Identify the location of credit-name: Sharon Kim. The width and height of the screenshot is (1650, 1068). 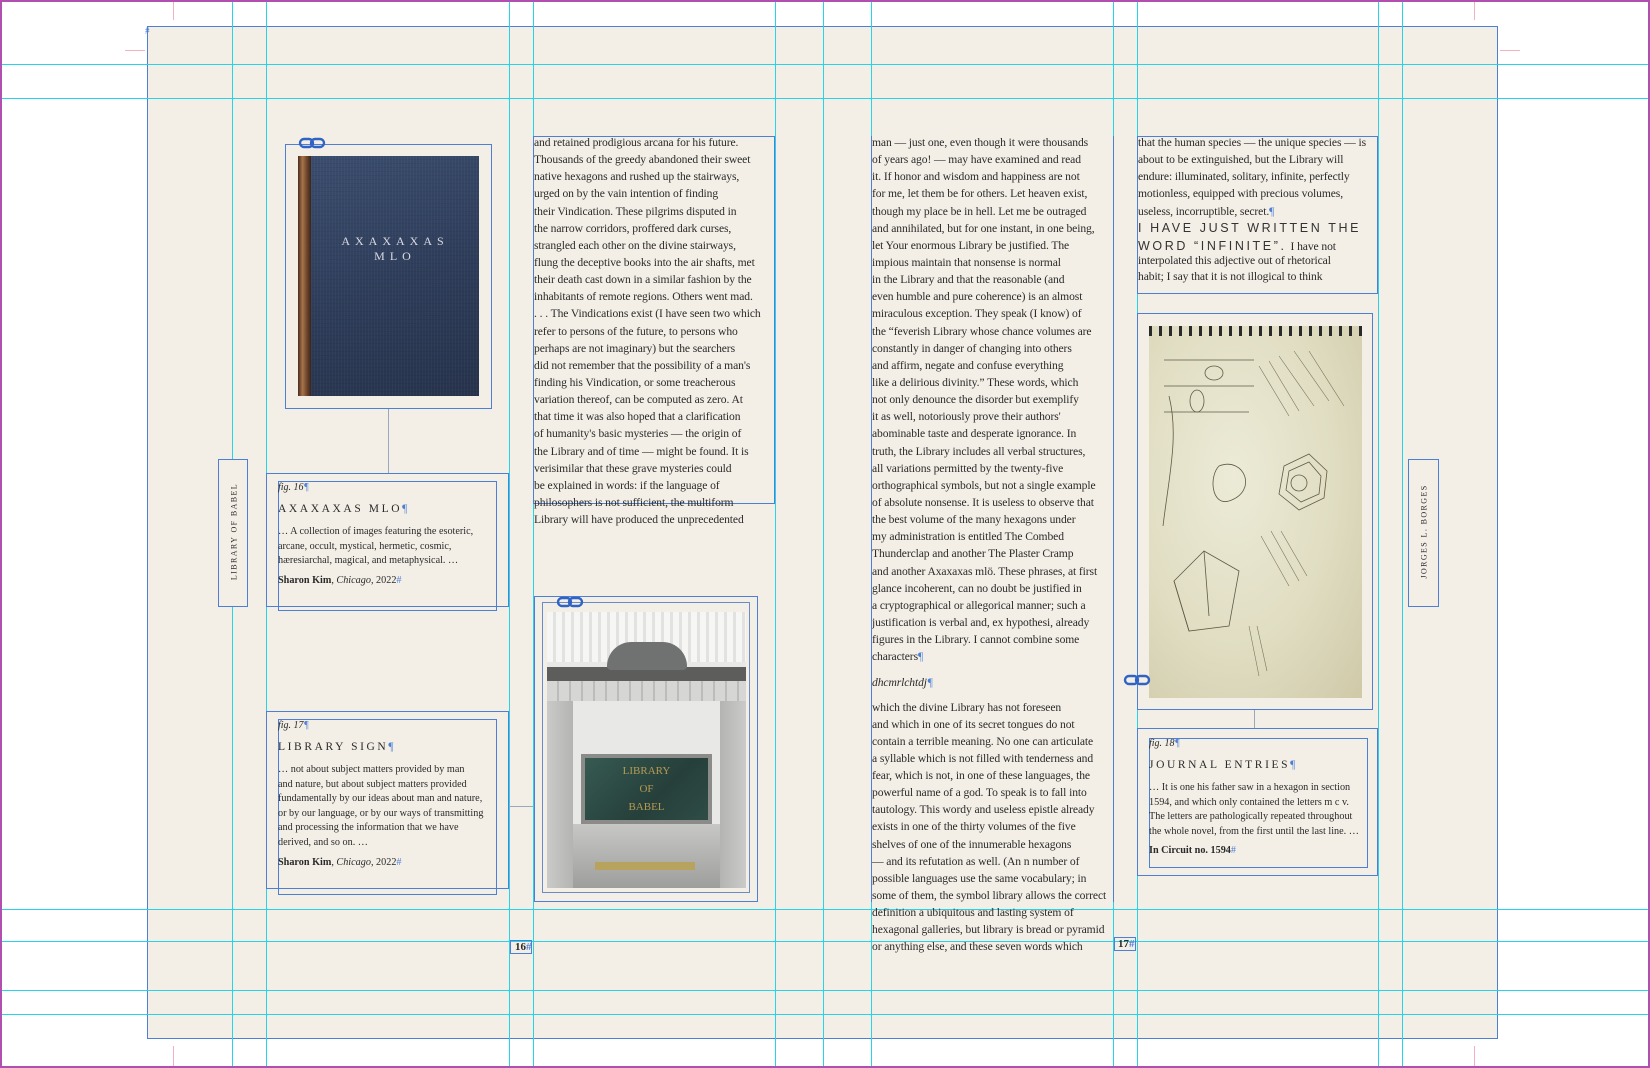
(305, 862).